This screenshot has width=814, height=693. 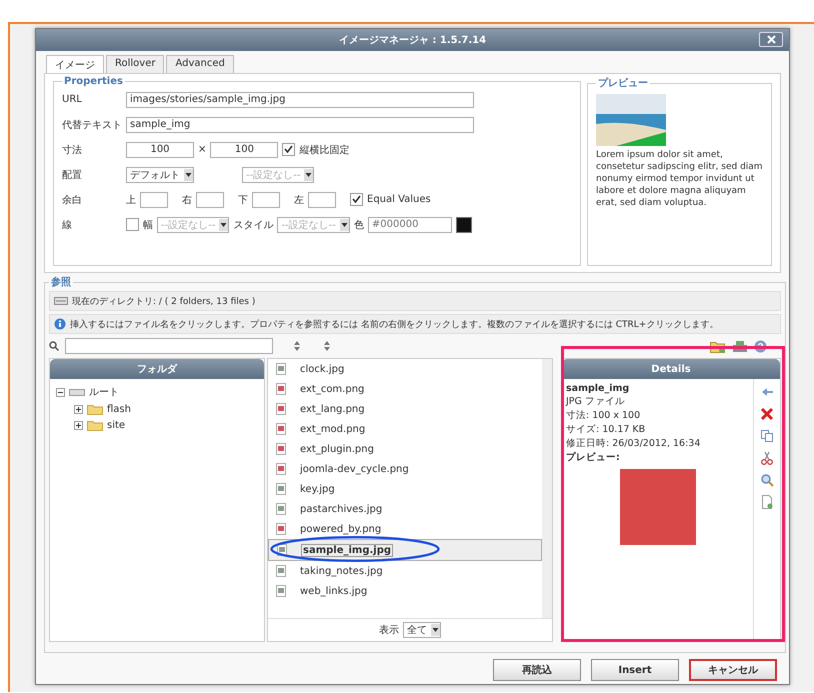 I want to click on file-row: key.jpg, so click(x=405, y=489).